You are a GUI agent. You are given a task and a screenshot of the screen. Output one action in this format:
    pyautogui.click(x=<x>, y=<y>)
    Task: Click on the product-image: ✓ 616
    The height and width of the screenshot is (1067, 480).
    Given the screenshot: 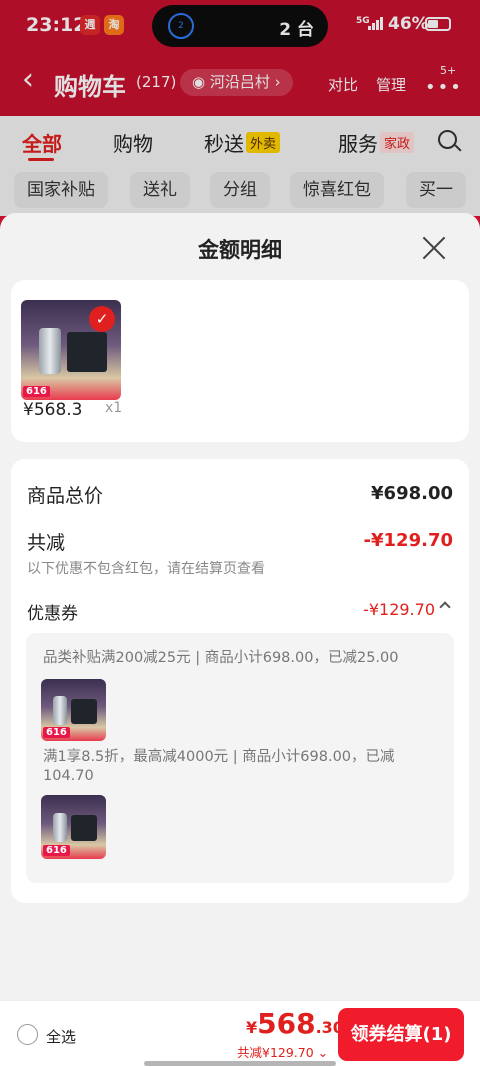 What is the action you would take?
    pyautogui.click(x=71, y=350)
    